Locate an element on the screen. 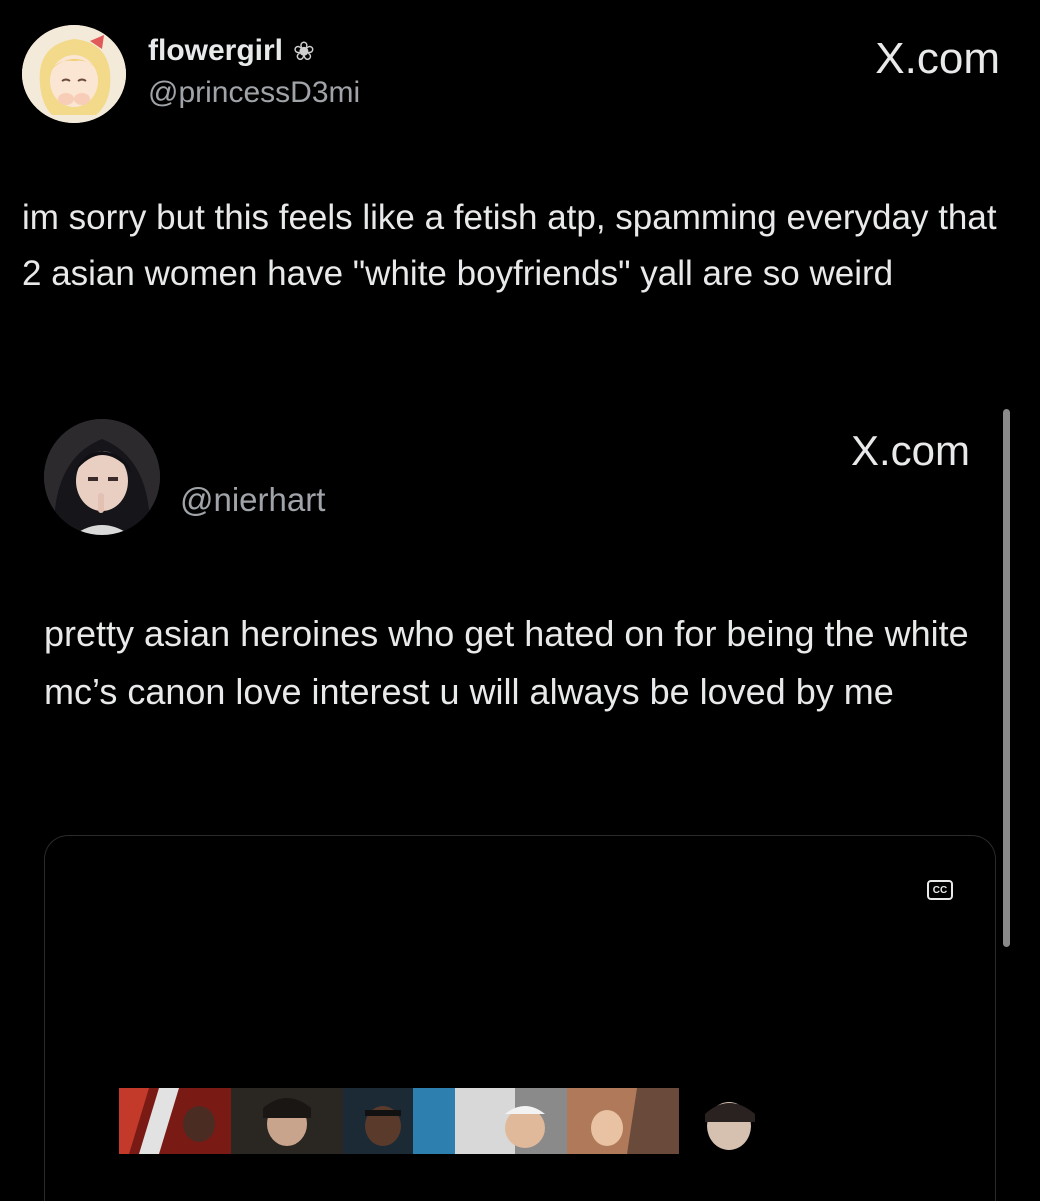  username-handle: @princessD3mi is located at coordinates (254, 93).